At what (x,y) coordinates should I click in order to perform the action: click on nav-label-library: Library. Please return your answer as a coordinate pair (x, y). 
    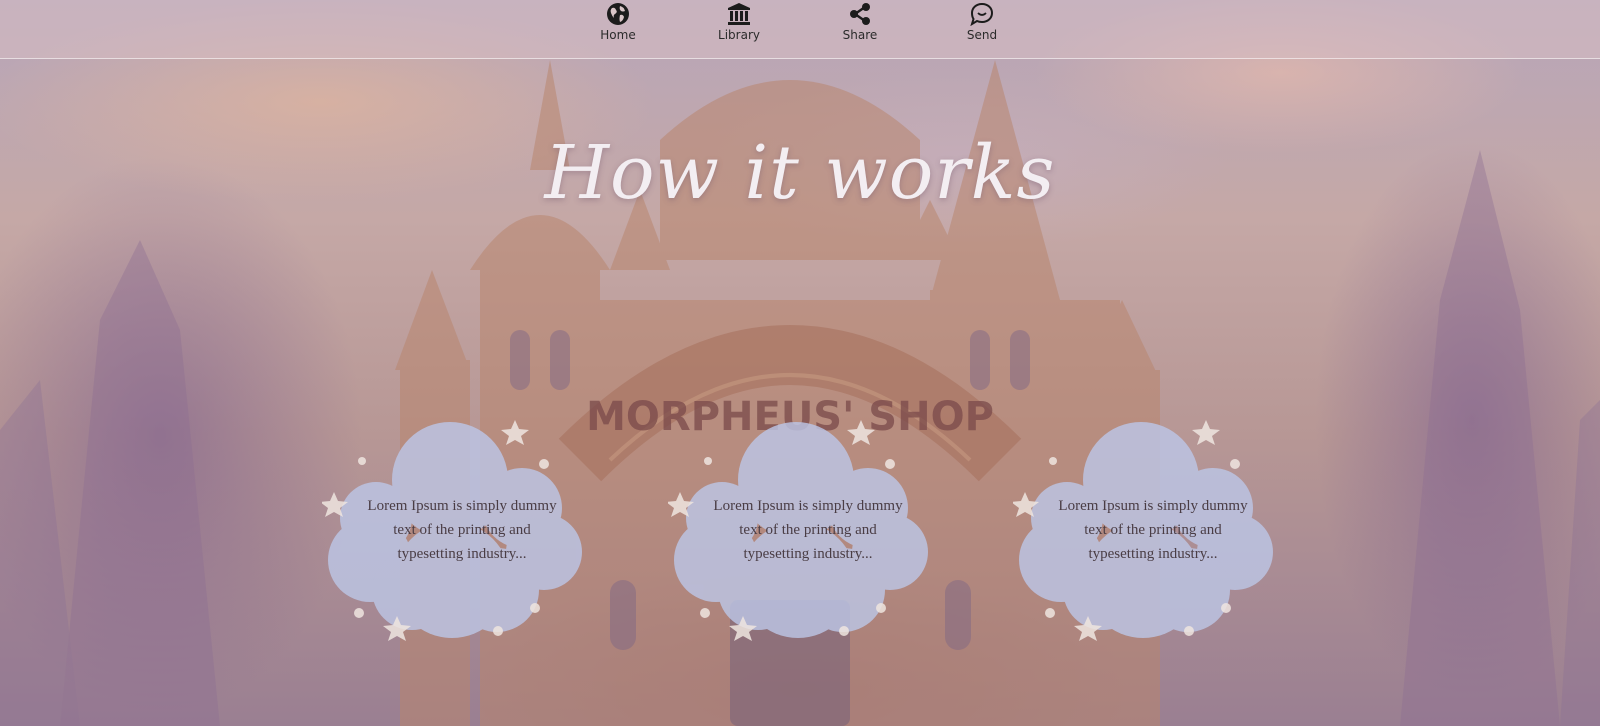
    Looking at the image, I should click on (739, 35).